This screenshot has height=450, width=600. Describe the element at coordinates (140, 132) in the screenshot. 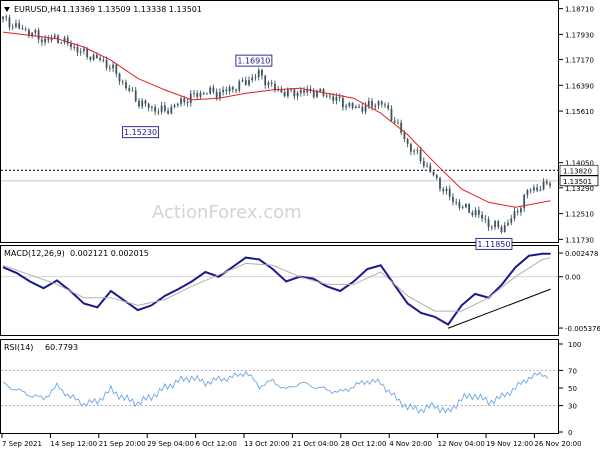

I see `price-annotation-label: 1.15230` at that location.